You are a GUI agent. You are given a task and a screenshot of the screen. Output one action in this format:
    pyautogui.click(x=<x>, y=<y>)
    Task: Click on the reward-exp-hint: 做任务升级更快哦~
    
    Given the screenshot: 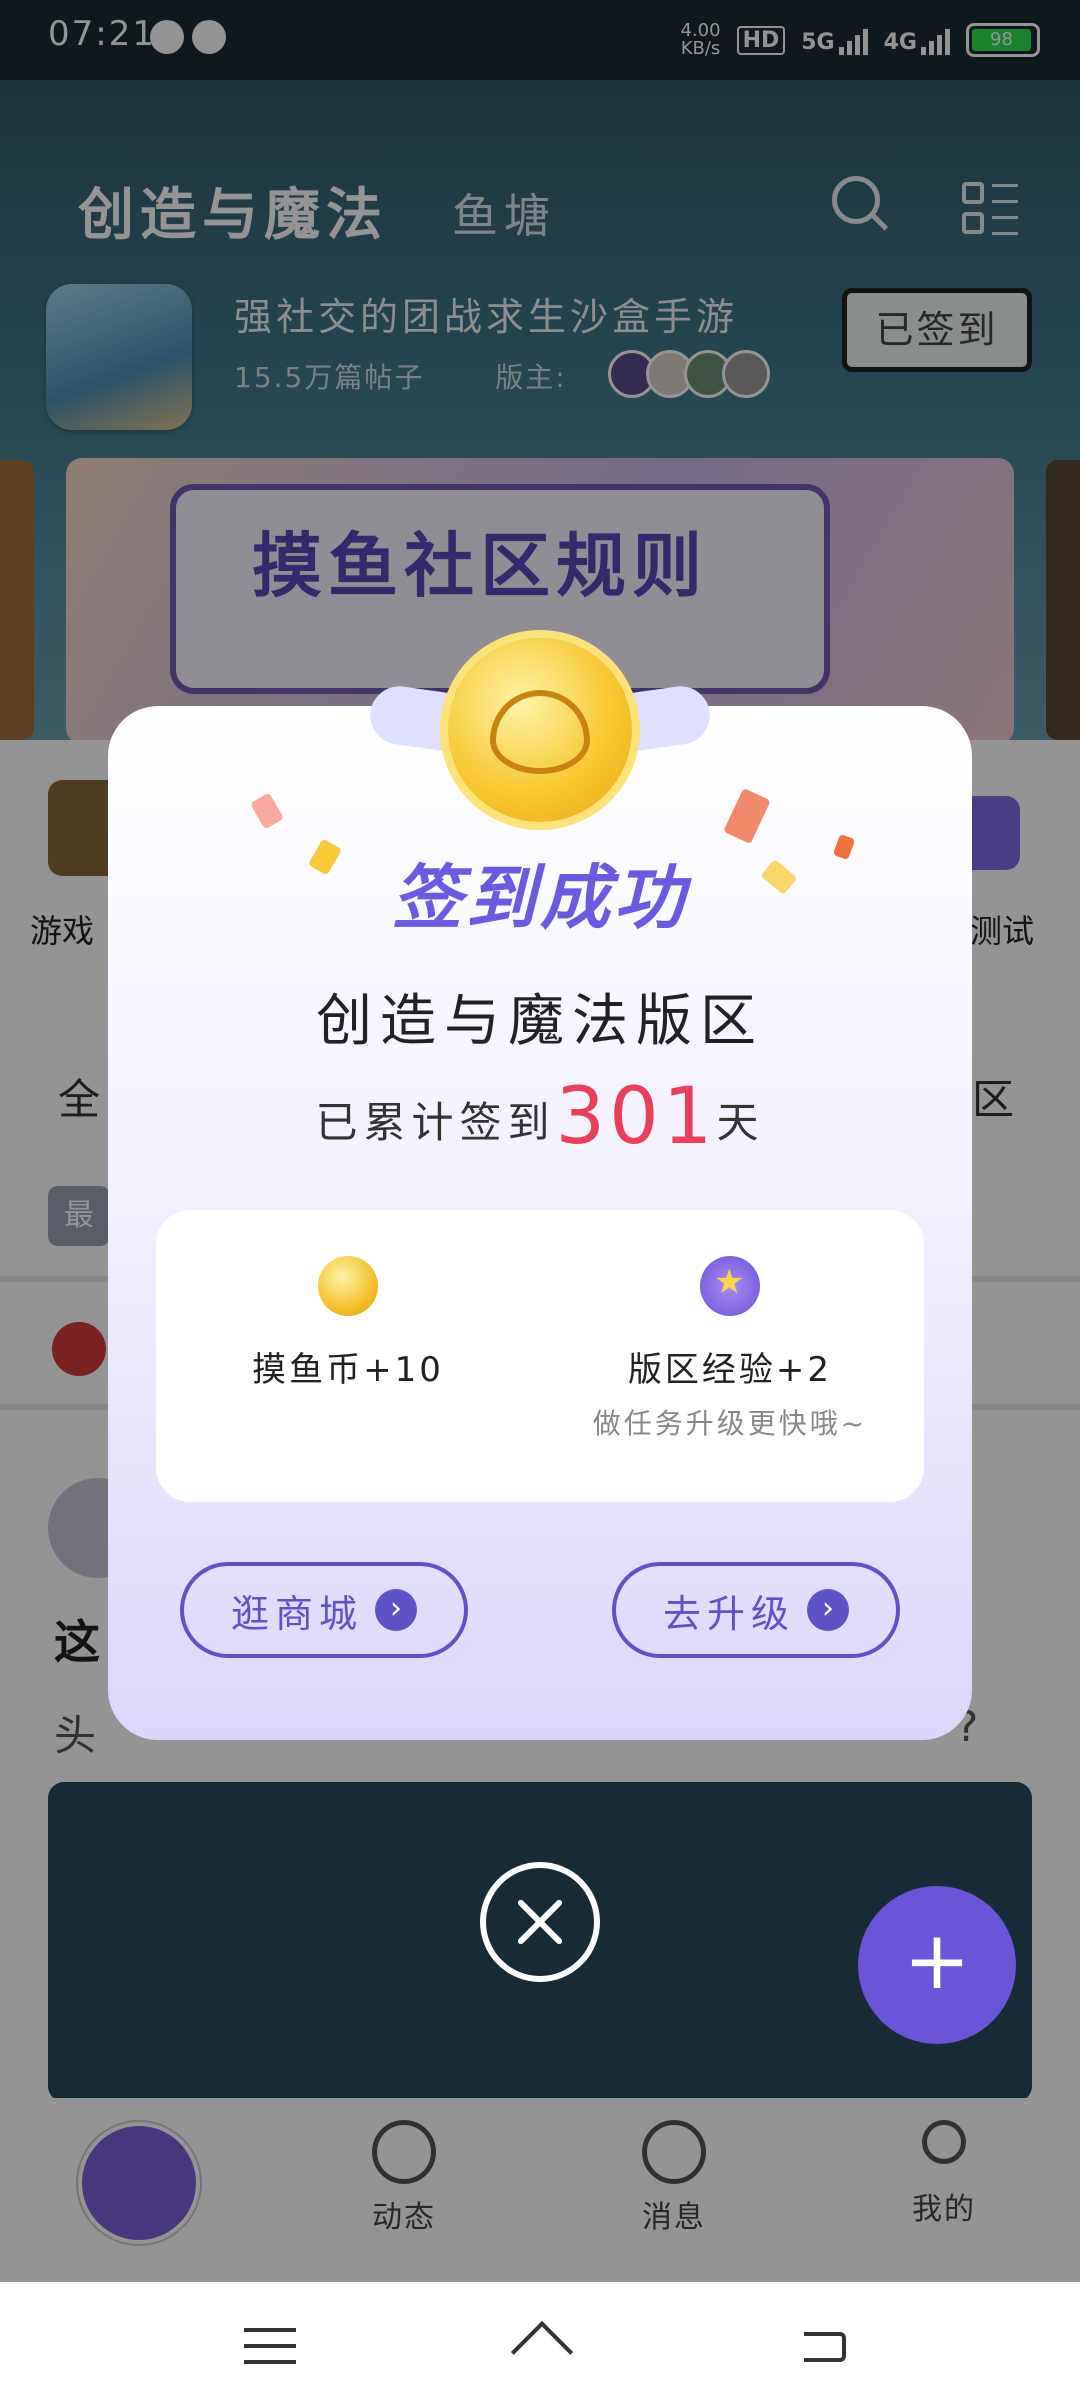 What is the action you would take?
    pyautogui.click(x=730, y=1423)
    